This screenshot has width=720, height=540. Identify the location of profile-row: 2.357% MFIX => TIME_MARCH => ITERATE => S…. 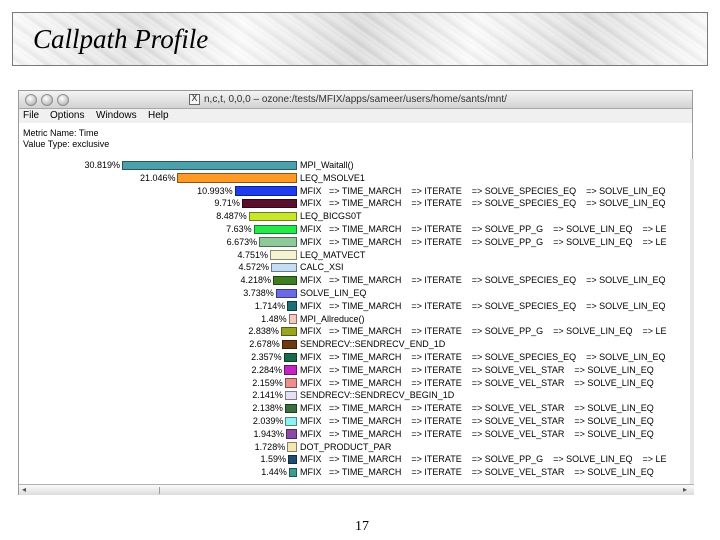
(354, 357).